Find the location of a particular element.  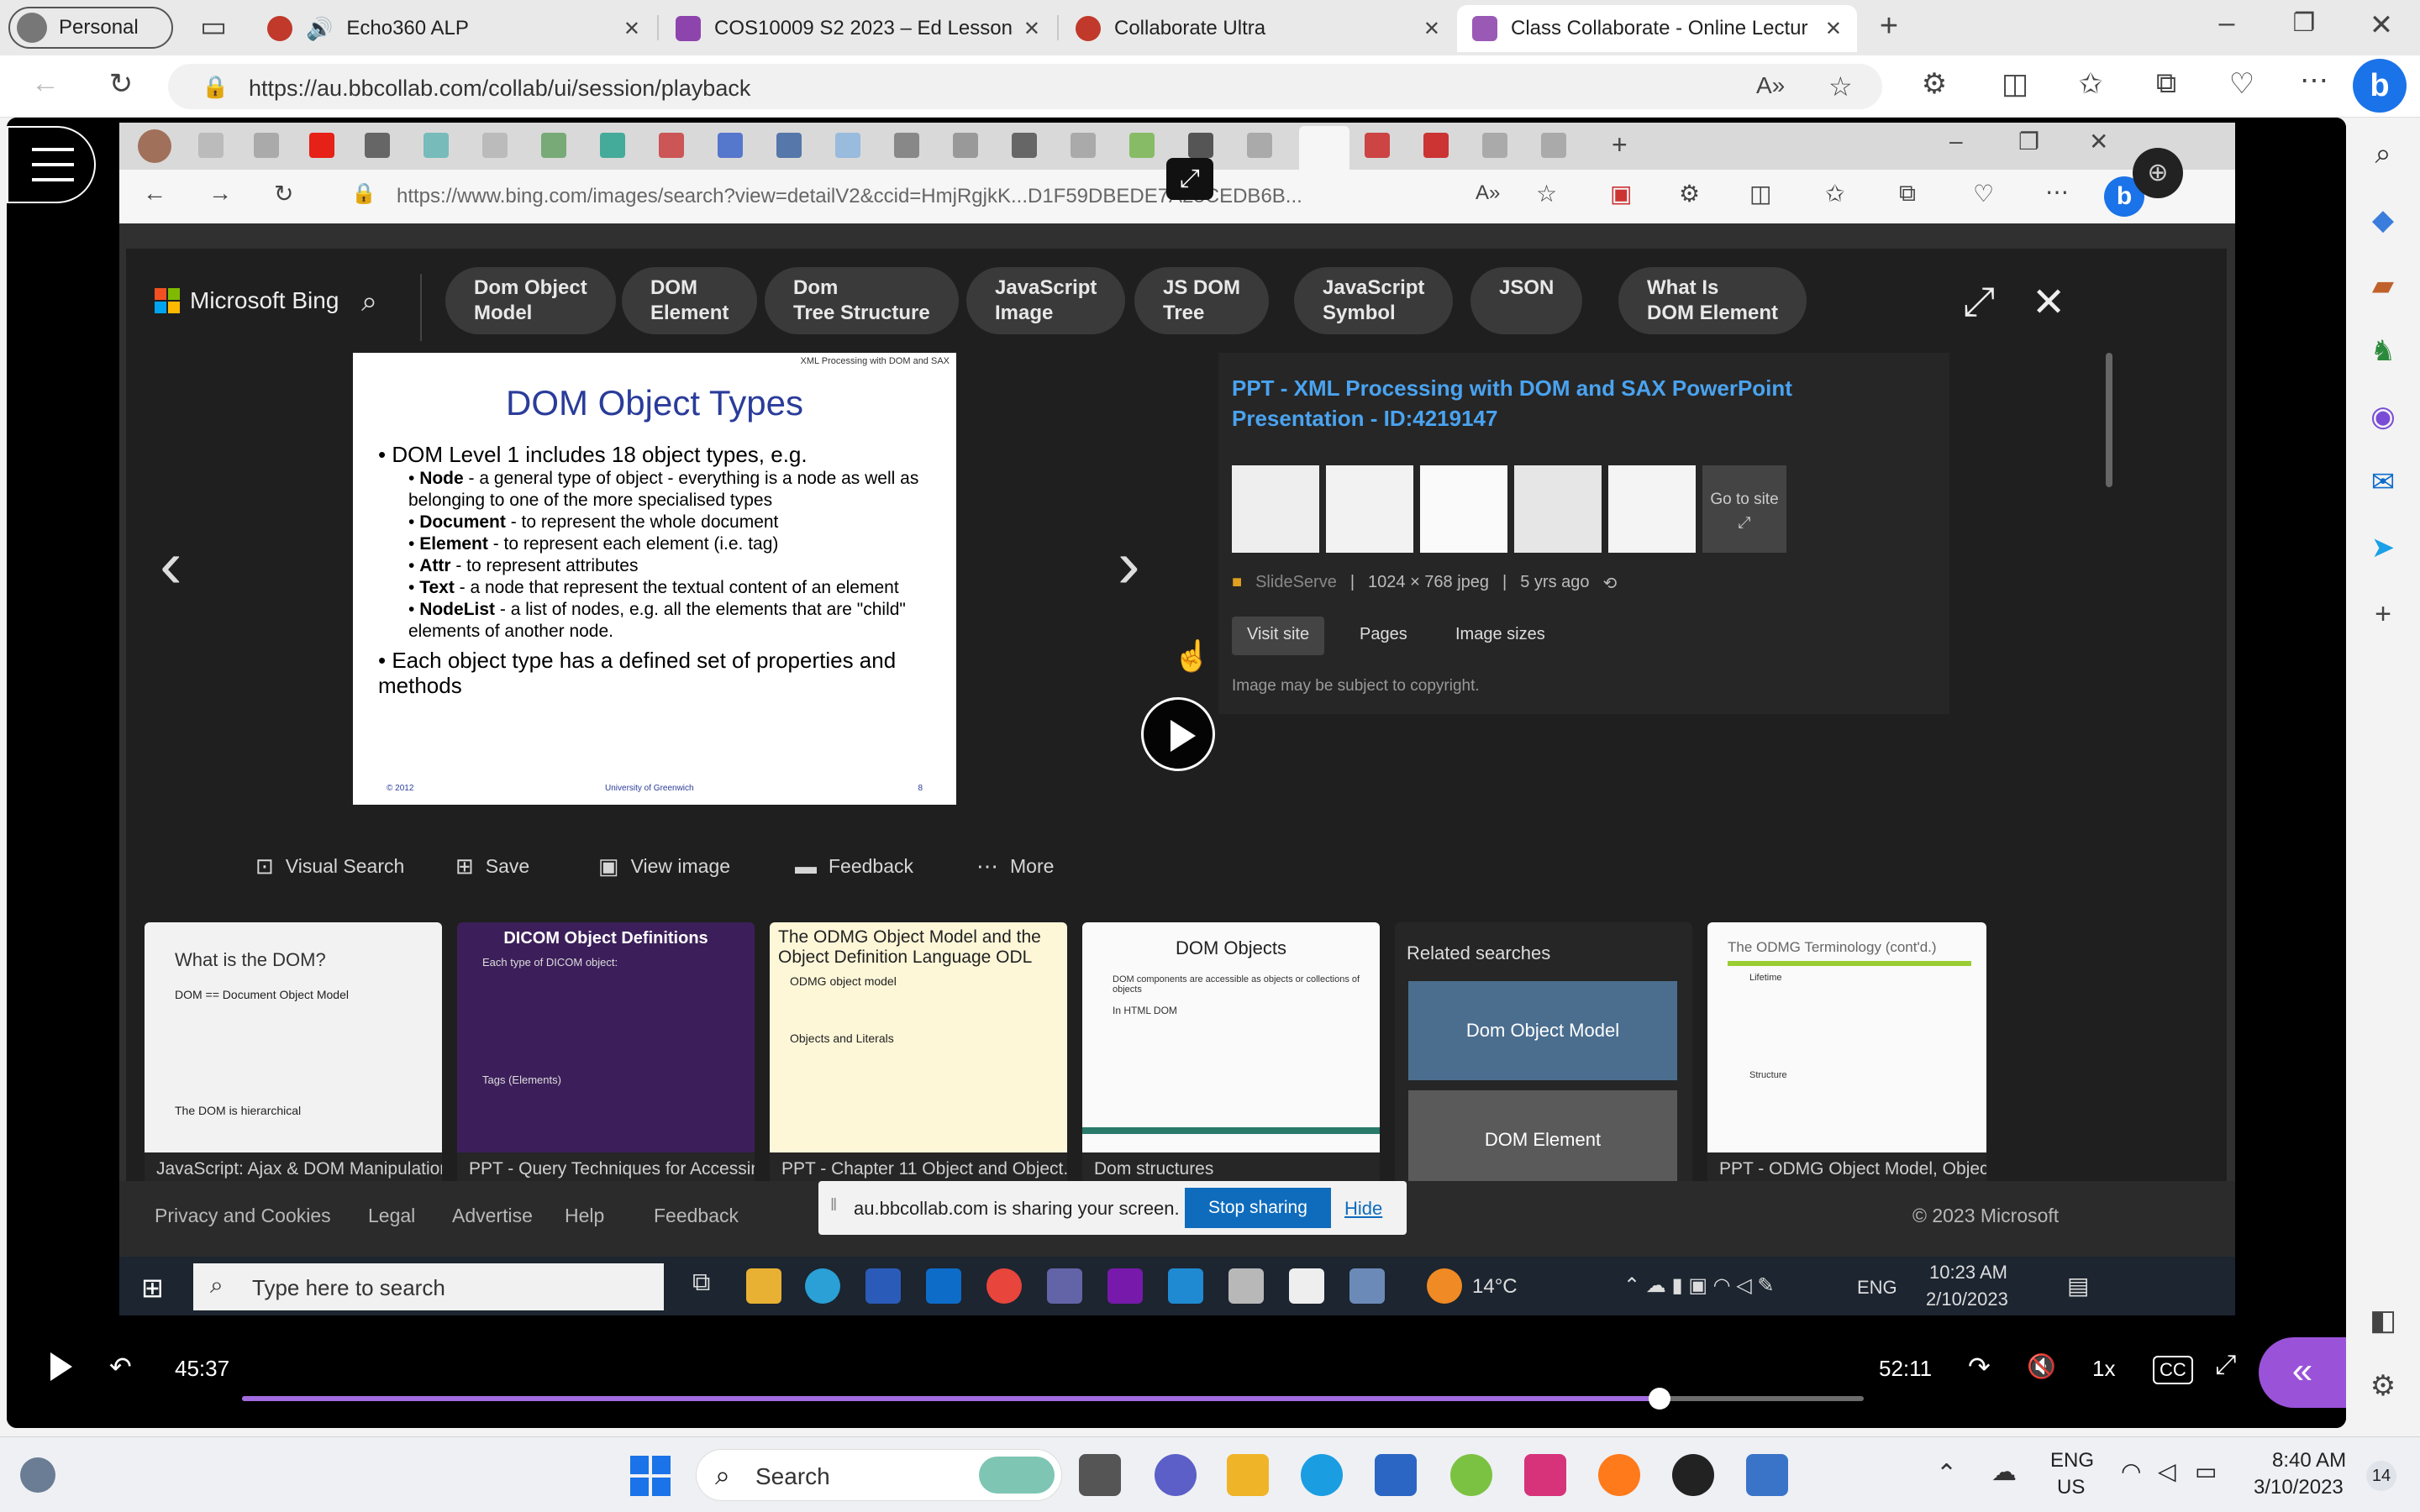

wifi-icon: ◠ is located at coordinates (2131, 1471).